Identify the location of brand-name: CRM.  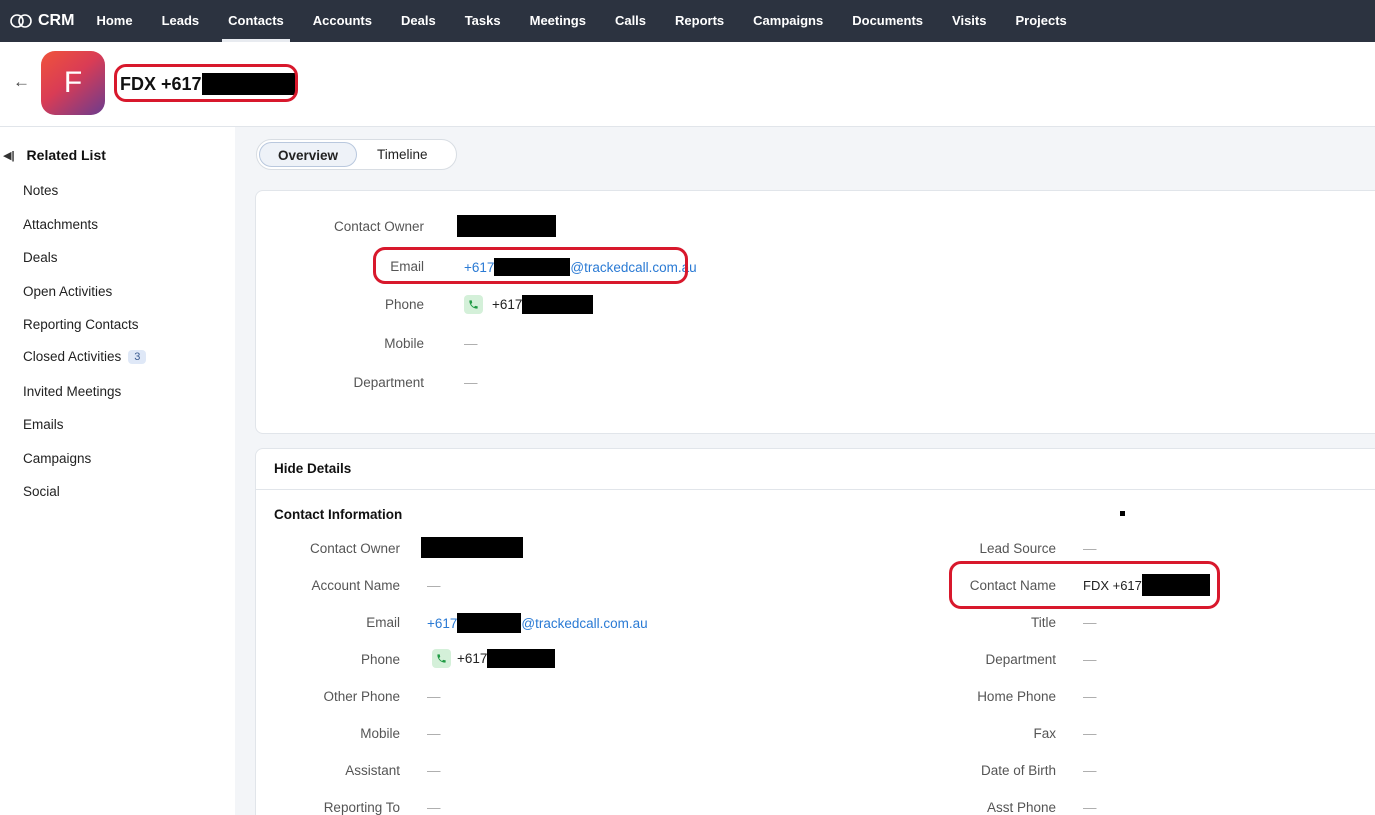
(56, 20).